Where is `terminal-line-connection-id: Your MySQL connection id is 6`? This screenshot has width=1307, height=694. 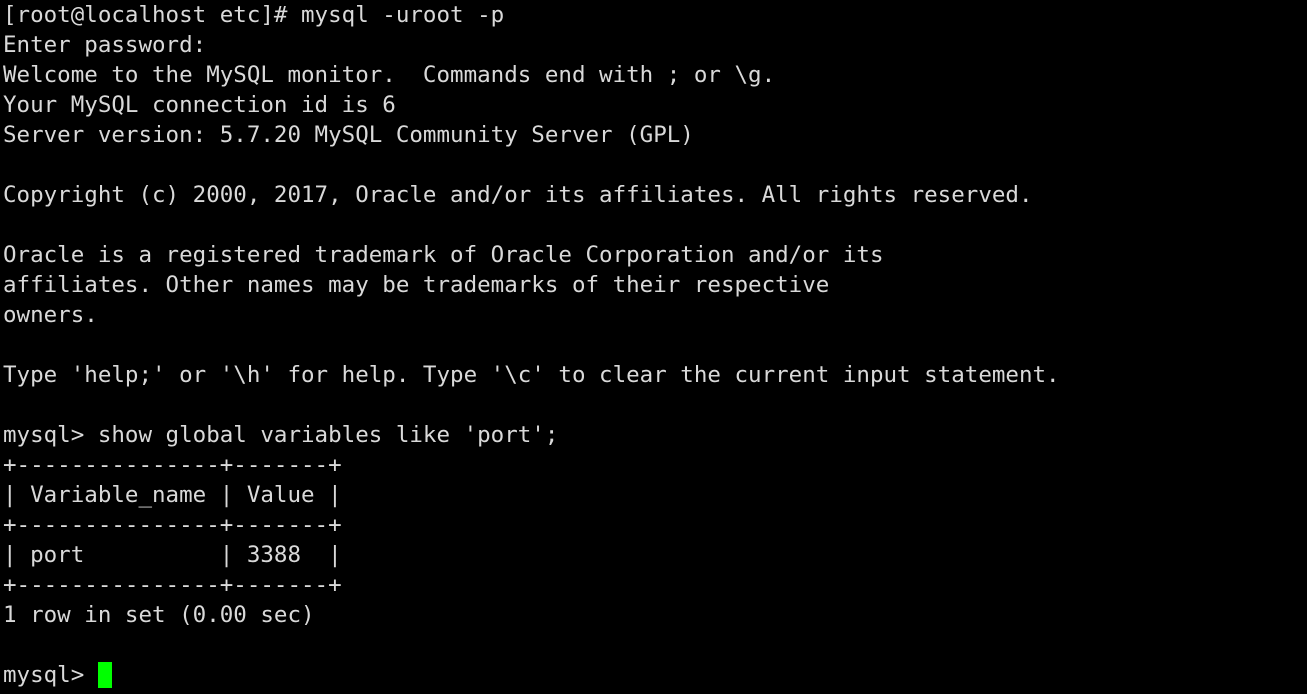 terminal-line-connection-id: Your MySQL connection id is 6 is located at coordinates (199, 105).